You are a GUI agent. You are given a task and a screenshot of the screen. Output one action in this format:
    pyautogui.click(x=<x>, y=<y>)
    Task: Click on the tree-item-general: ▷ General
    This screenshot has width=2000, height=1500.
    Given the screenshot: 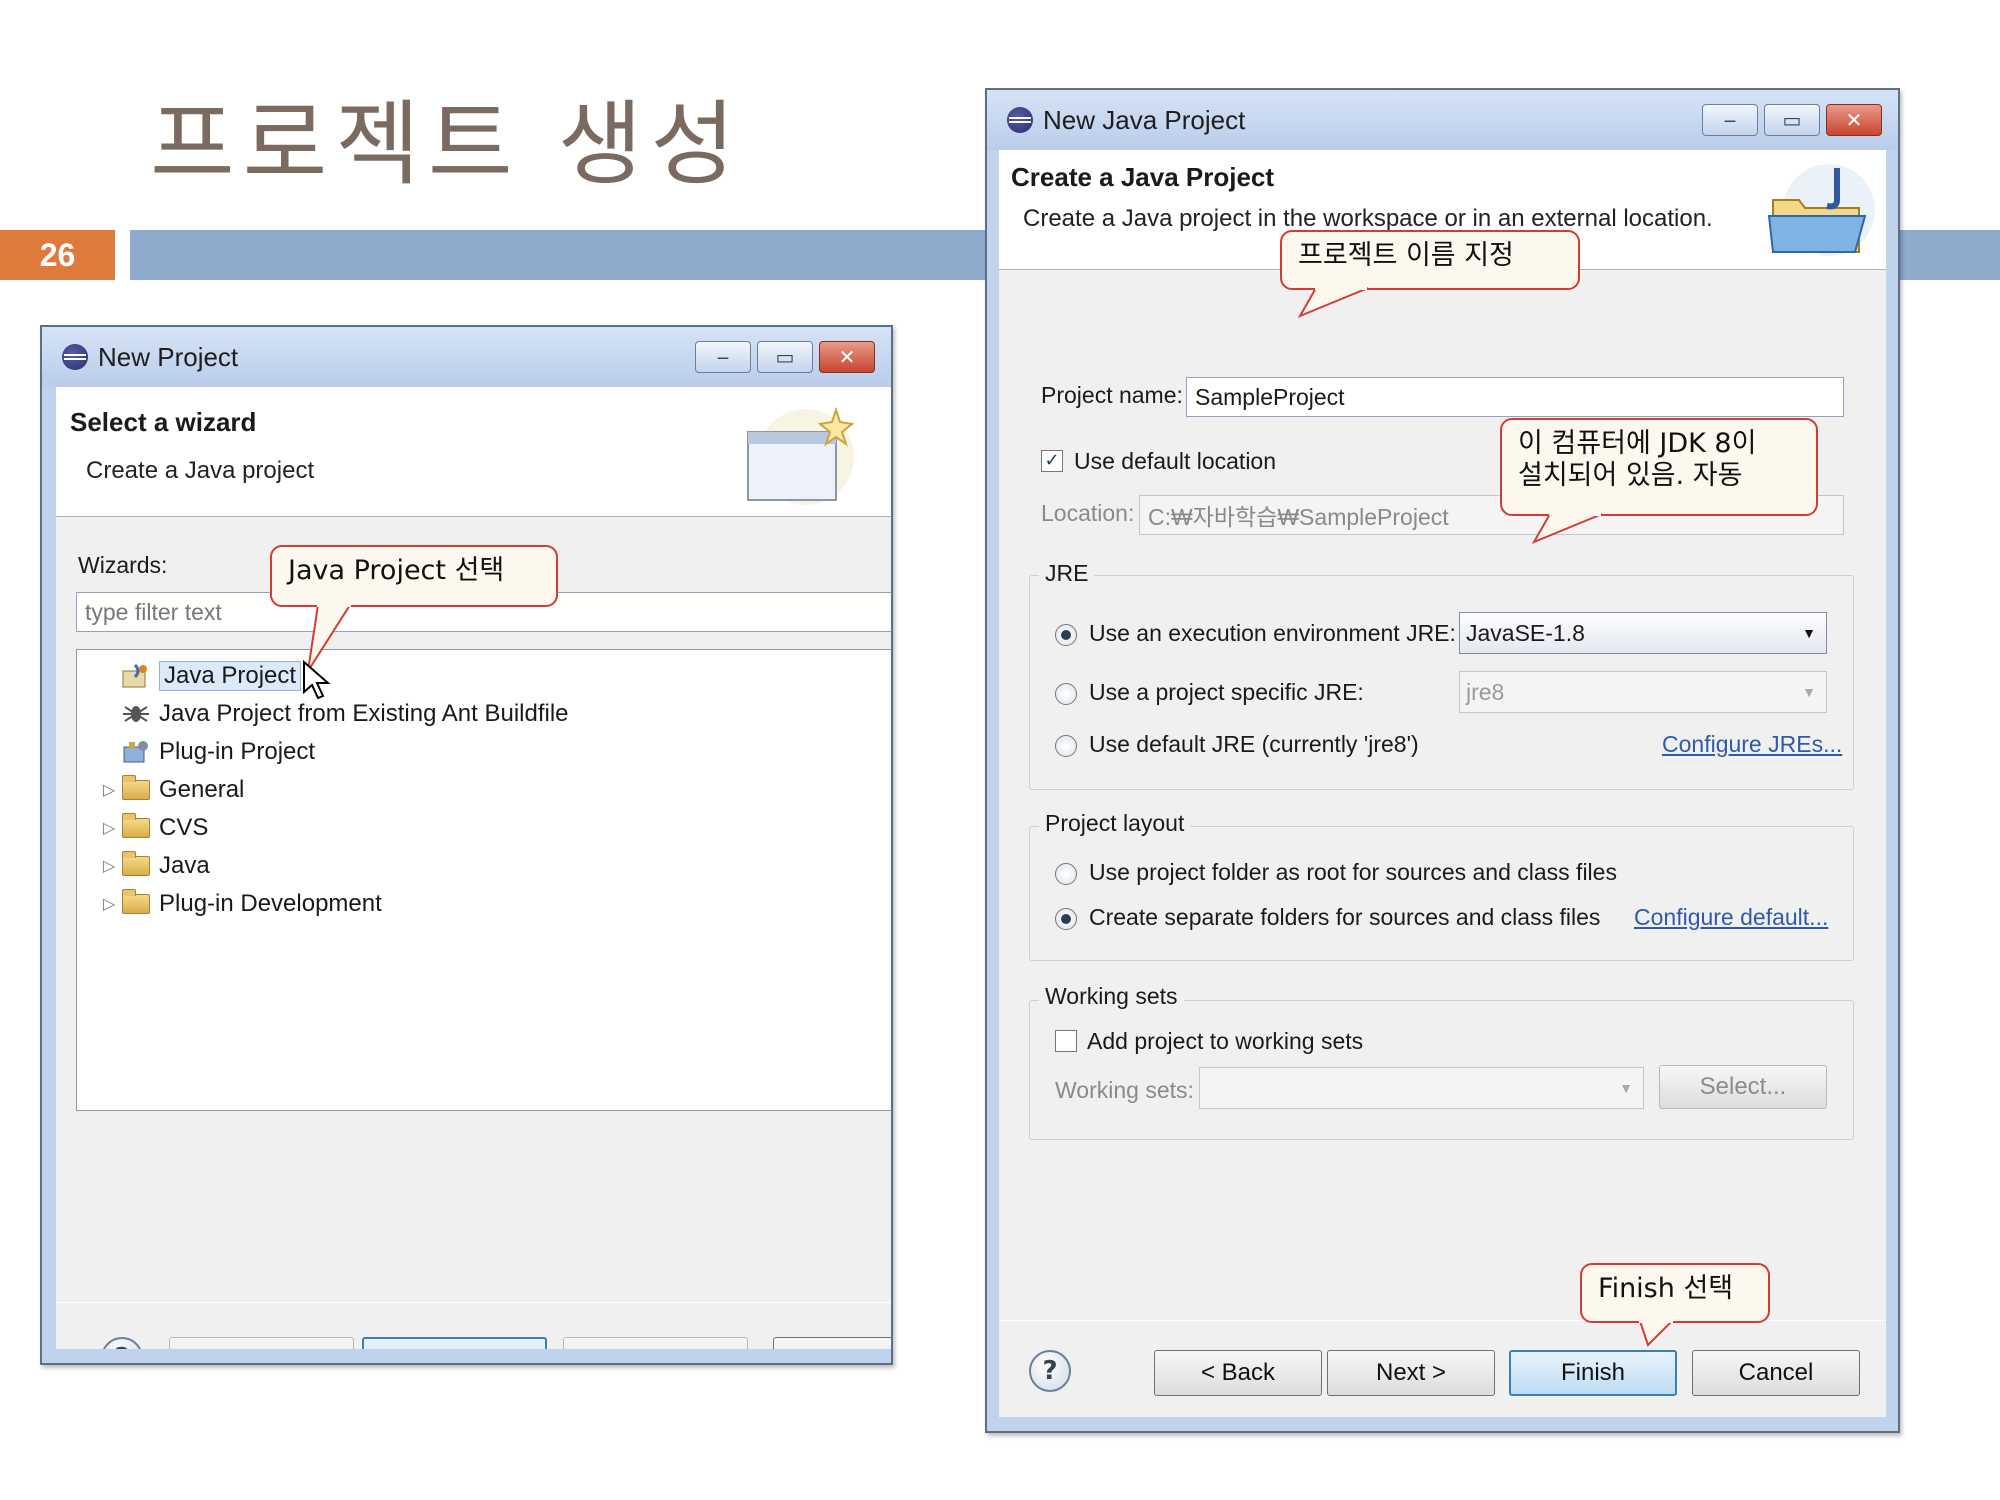 What is the action you would take?
    pyautogui.click(x=170, y=790)
    